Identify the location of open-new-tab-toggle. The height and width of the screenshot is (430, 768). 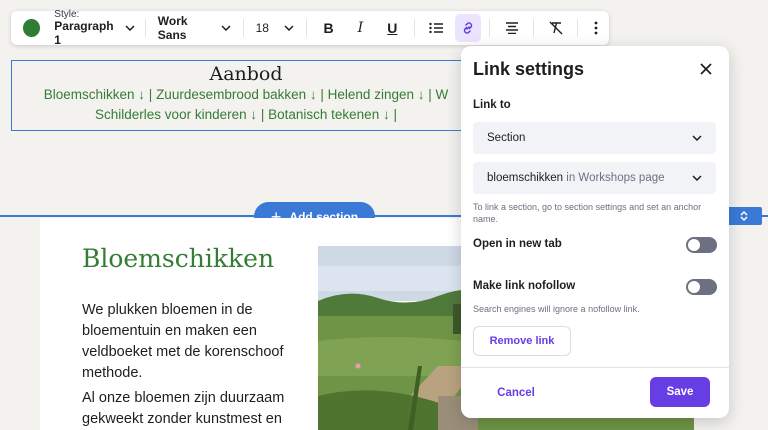
(701, 245).